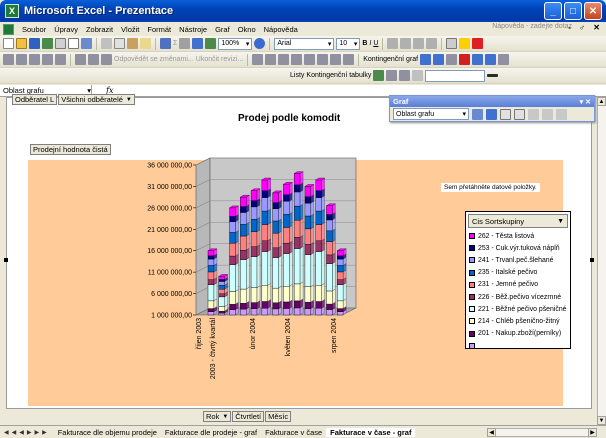 The image size is (606, 438). Describe the element at coordinates (518, 285) in the screenshot. I see `legend-item: 231 - Jemné pečivo` at that location.